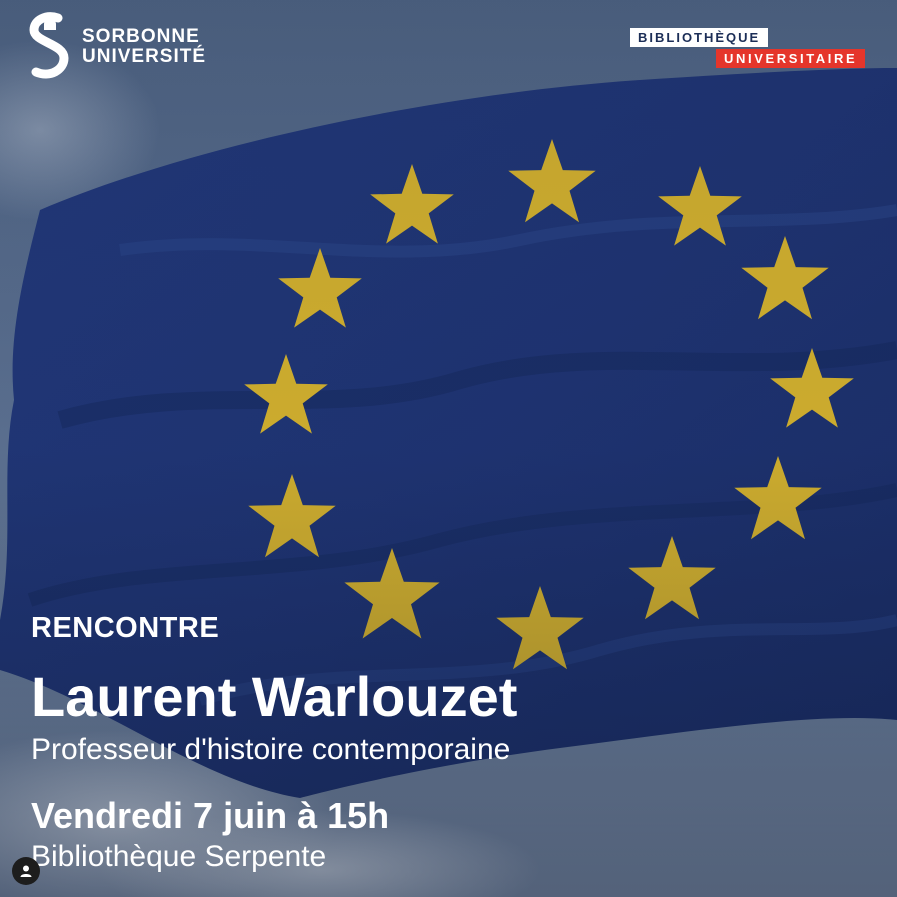  What do you see at coordinates (699, 37) in the screenshot?
I see `bibliotheque-logo-top: BIBLIOTHÈQUE` at bounding box center [699, 37].